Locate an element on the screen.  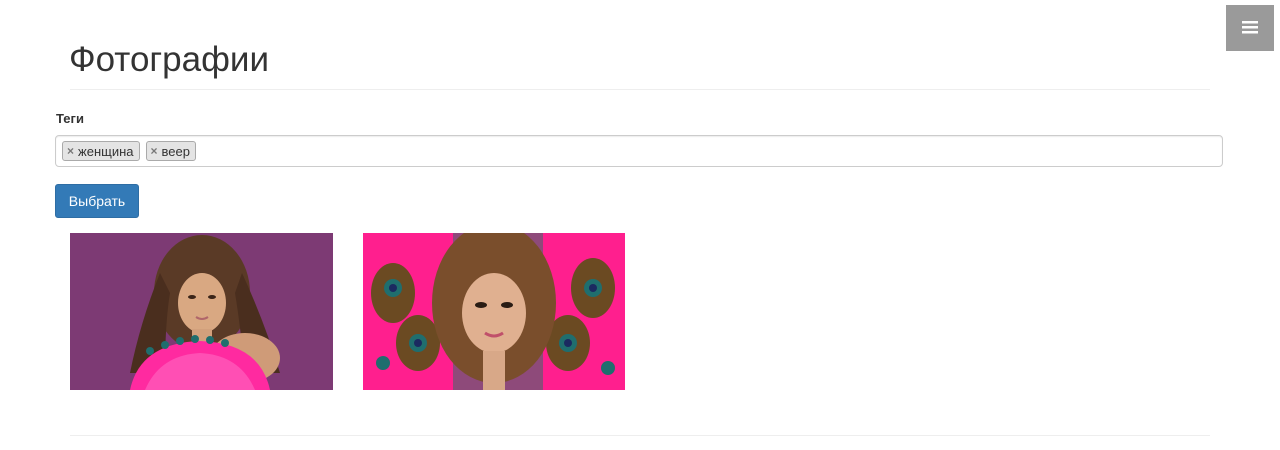
tags-label: Теги is located at coordinates (70, 118).